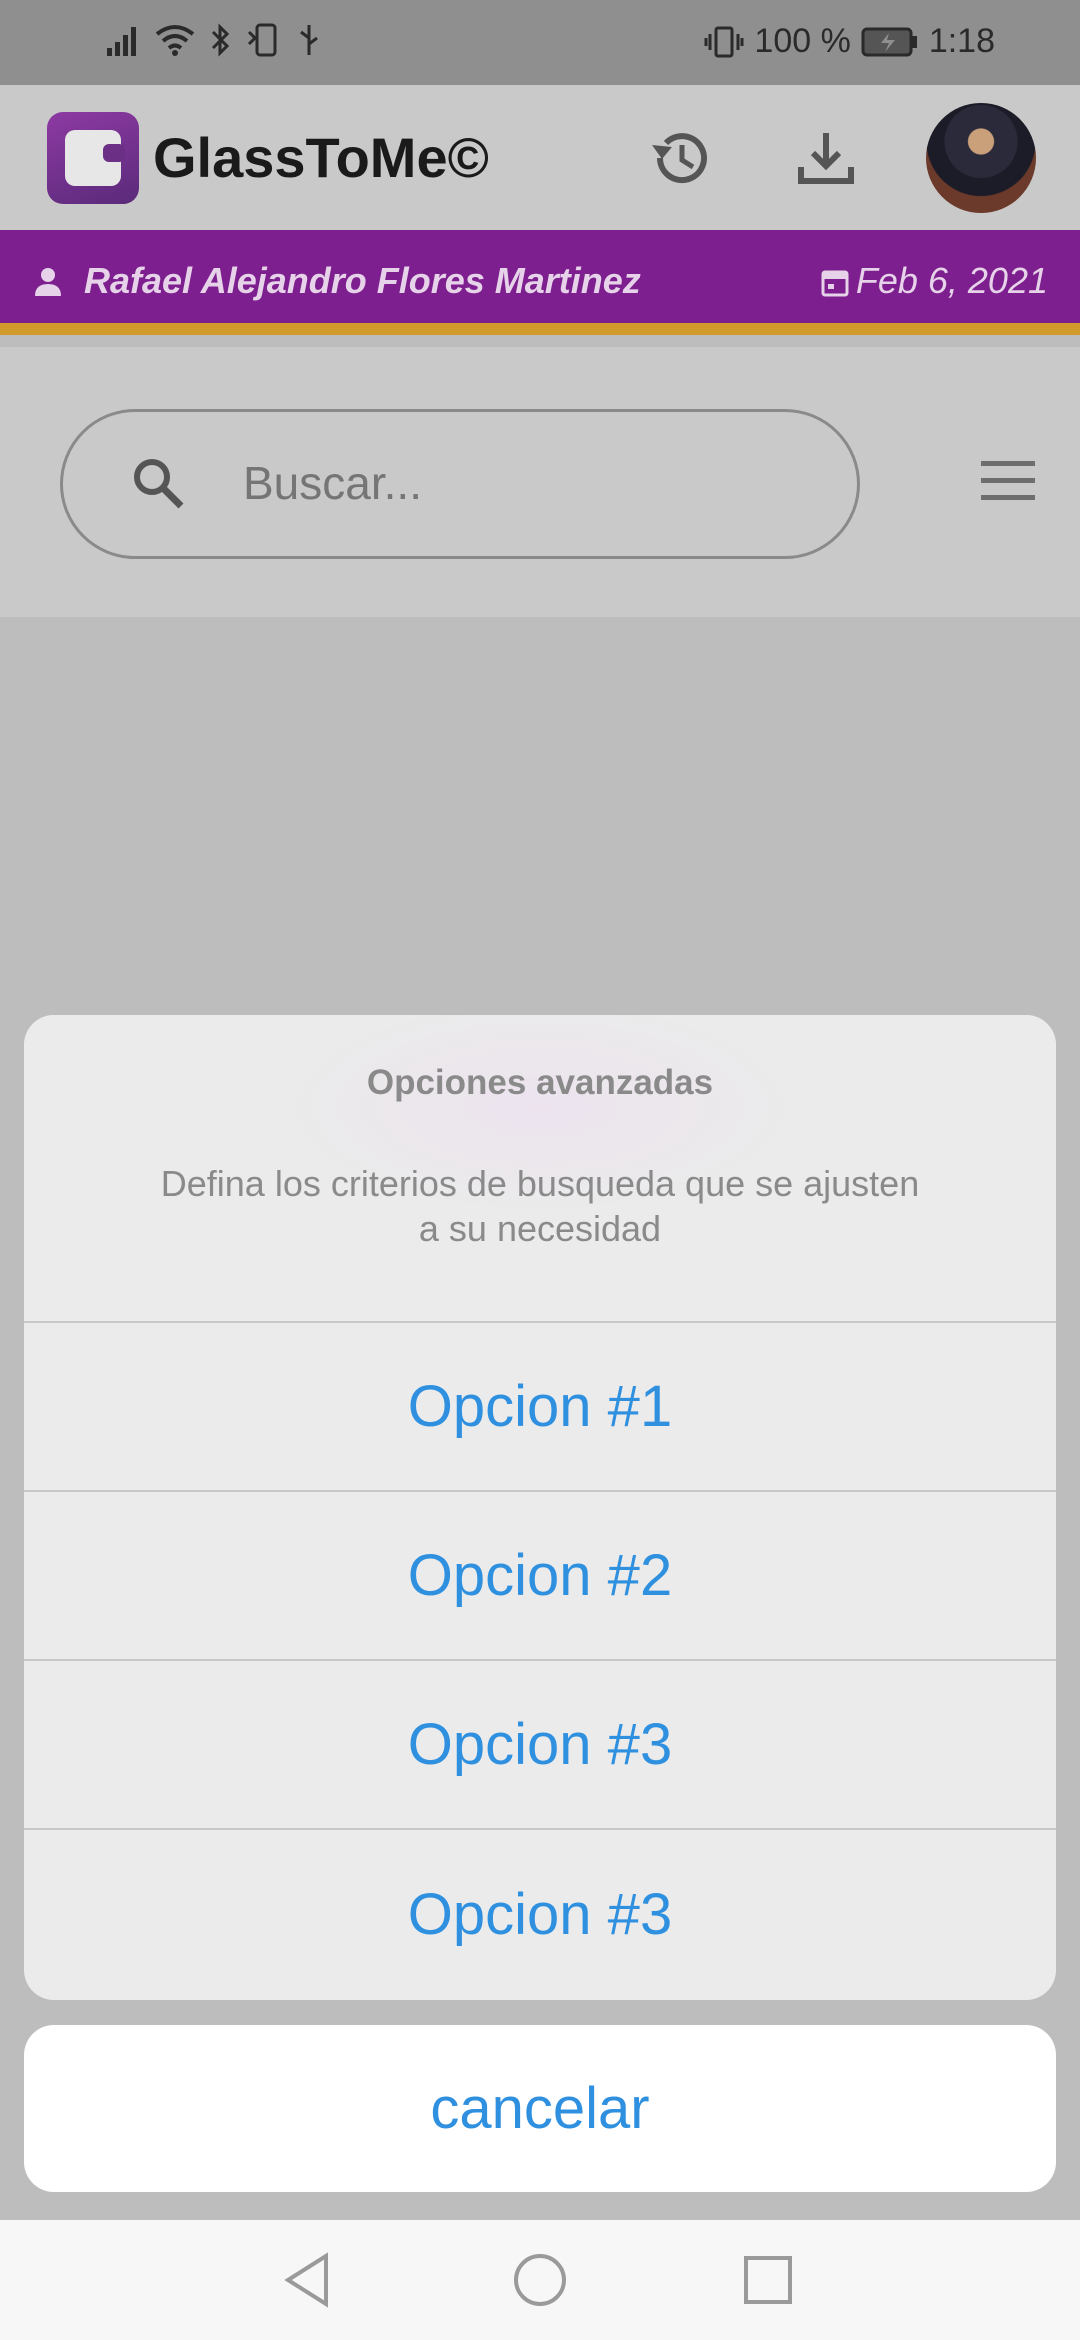 The width and height of the screenshot is (1080, 2340). I want to click on phone-data-icon, so click(262, 40).